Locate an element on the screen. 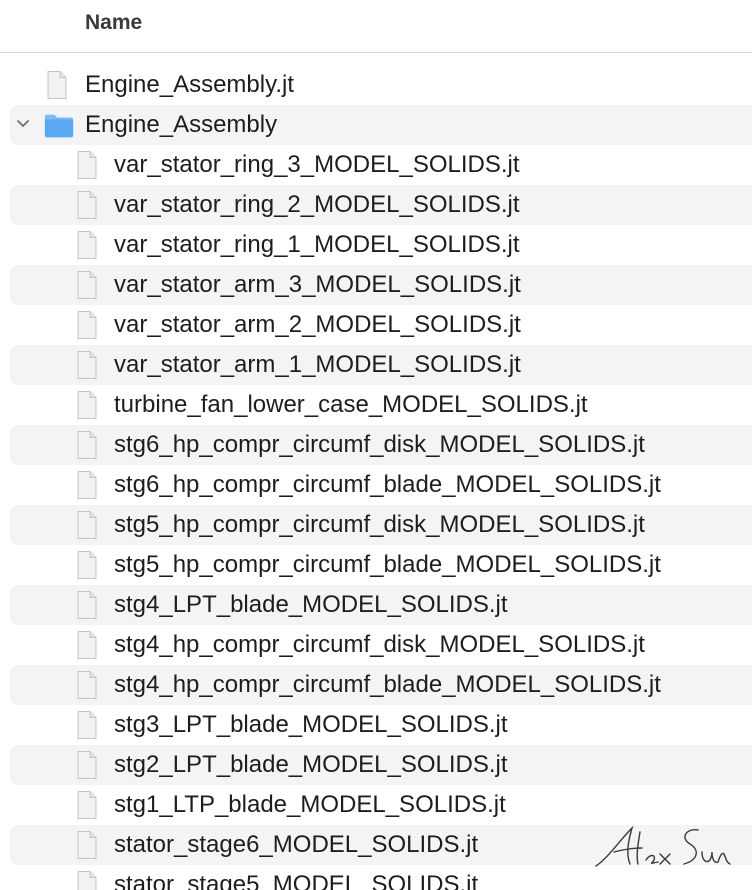  file-name: stator_stage5_MODEL_SOLIDS.jt is located at coordinates (296, 880).